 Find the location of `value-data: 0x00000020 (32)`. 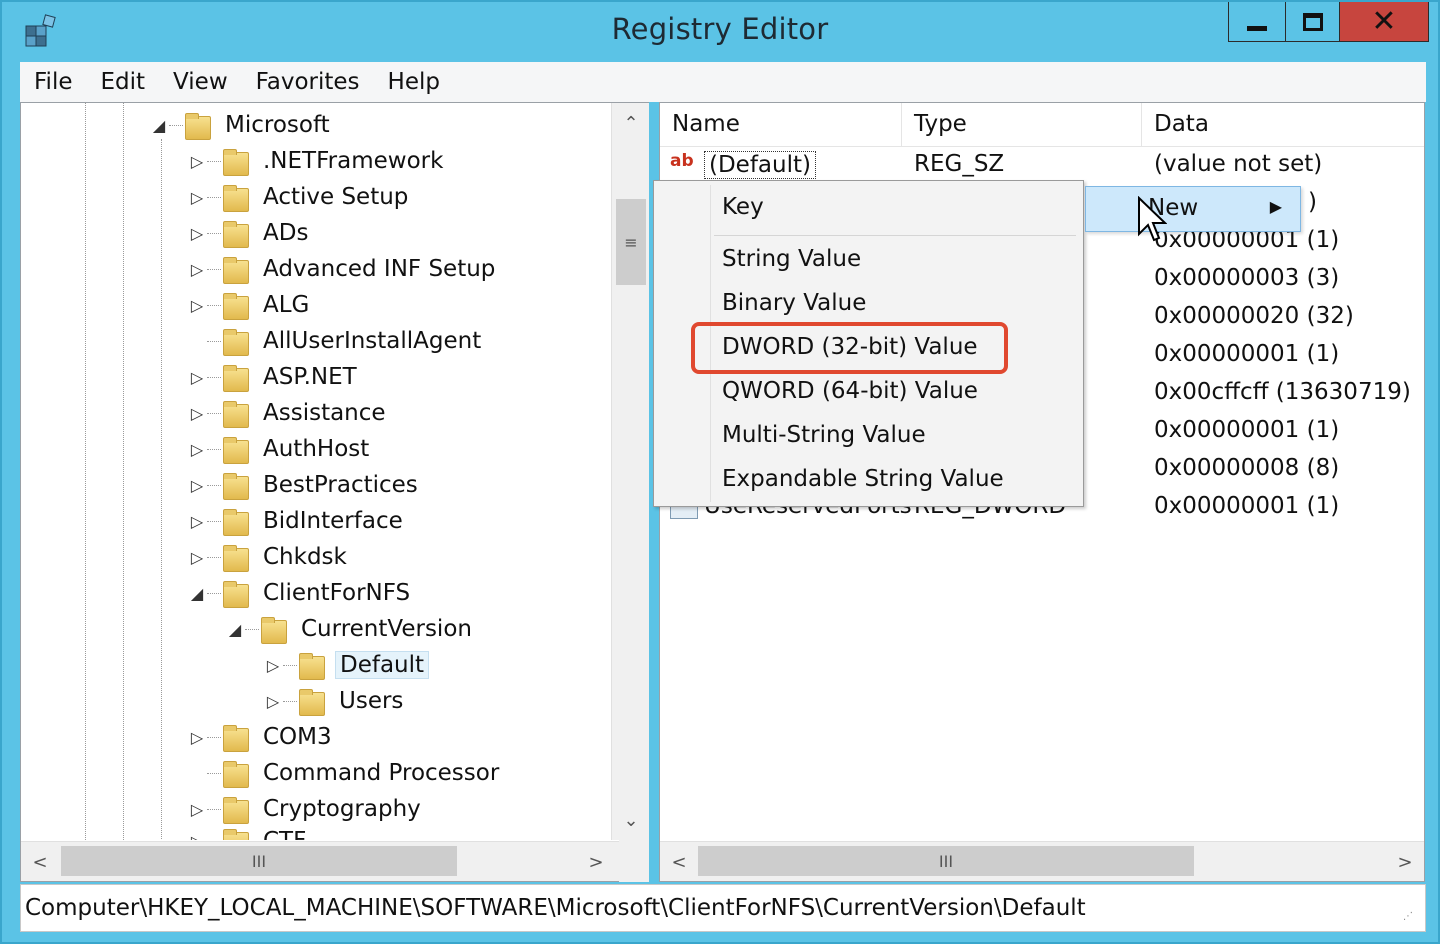

value-data: 0x00000020 (32) is located at coordinates (1254, 316).